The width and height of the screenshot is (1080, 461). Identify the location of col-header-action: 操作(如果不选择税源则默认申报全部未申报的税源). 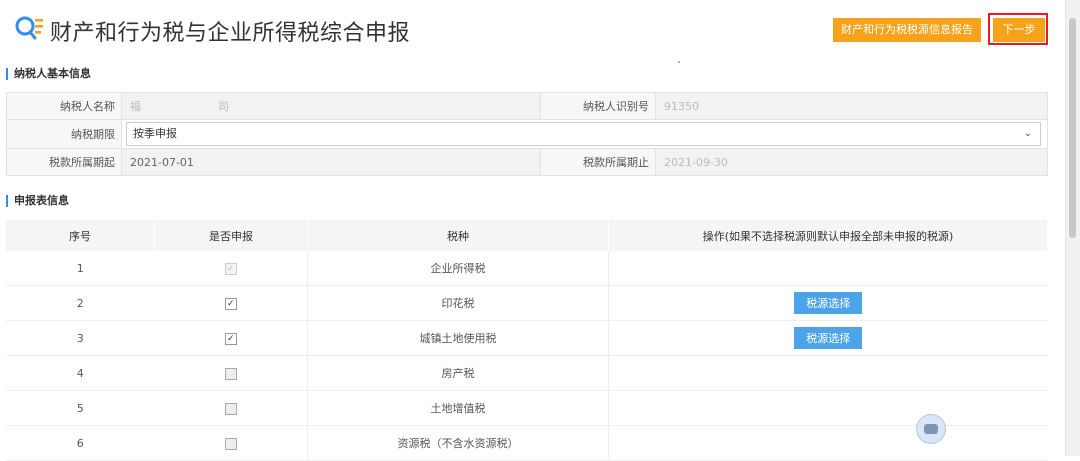
(828, 235).